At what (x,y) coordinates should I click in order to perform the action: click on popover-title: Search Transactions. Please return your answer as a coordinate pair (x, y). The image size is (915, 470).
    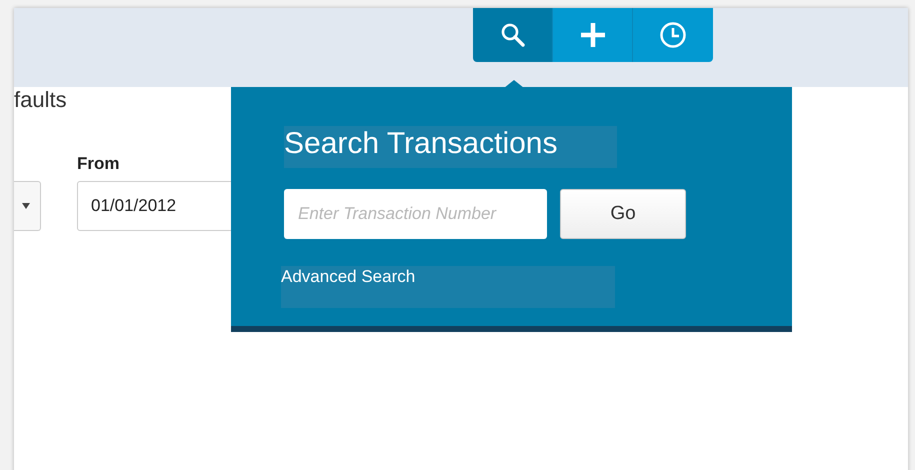
    Looking at the image, I should click on (450, 147).